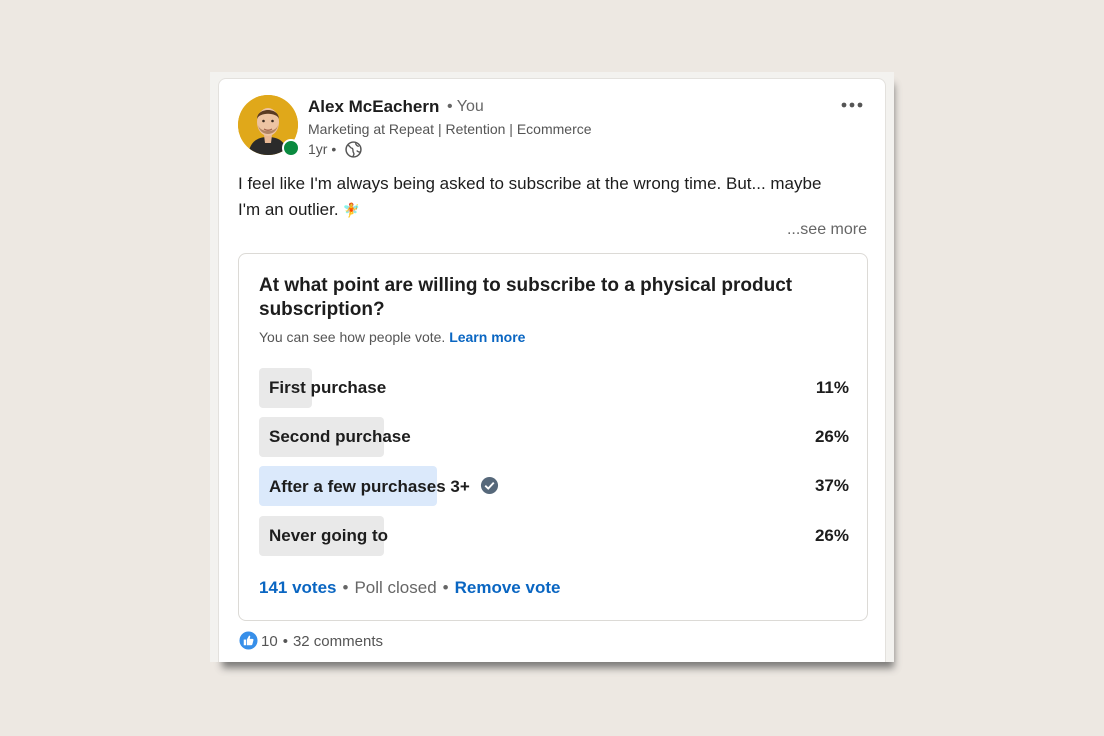  What do you see at coordinates (489, 485) in the screenshot?
I see `check-circle-icon` at bounding box center [489, 485].